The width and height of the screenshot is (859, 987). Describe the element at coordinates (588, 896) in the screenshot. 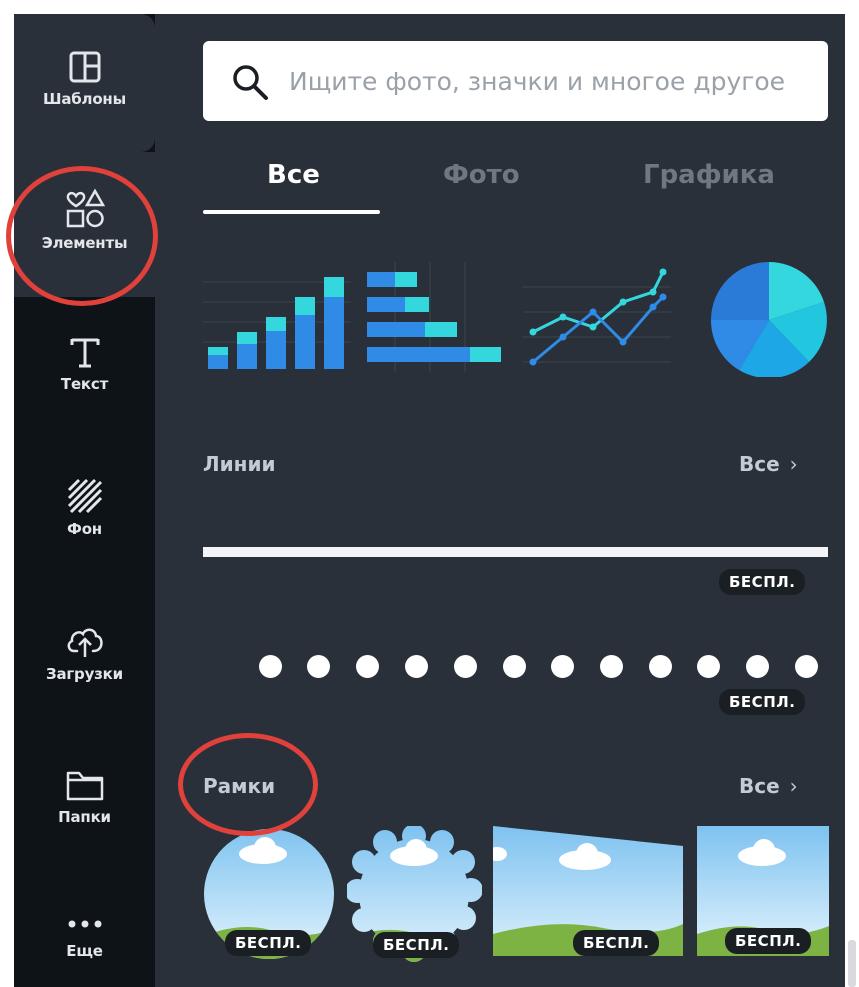

I see `frame-skewed: БЕСПЛ.` at that location.